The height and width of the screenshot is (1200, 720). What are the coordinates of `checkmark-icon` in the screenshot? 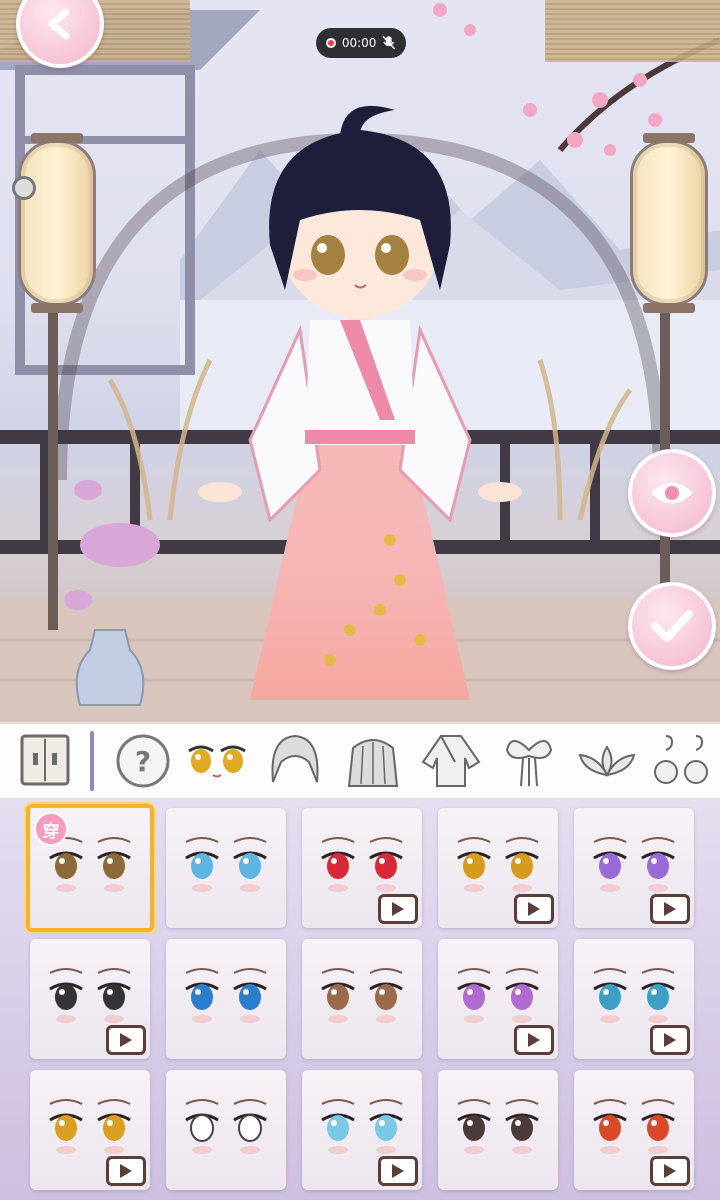 It's located at (672, 626).